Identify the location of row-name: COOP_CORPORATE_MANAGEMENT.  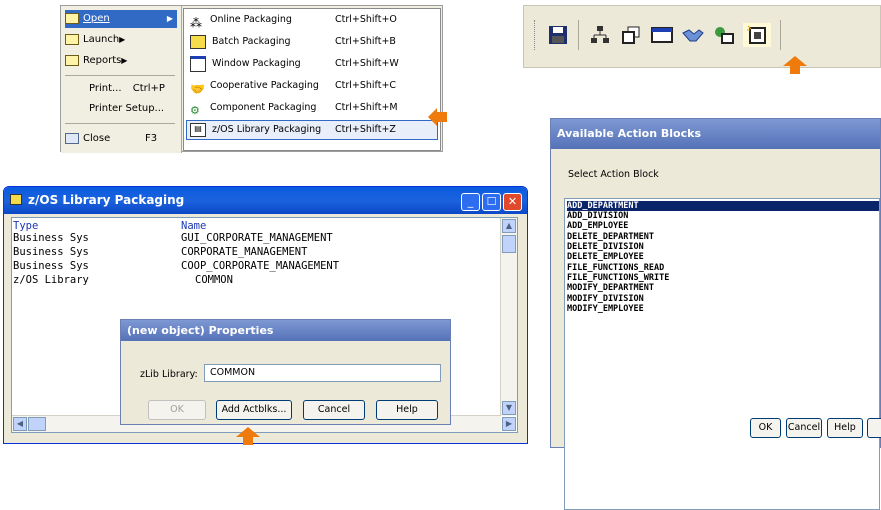
(260, 266).